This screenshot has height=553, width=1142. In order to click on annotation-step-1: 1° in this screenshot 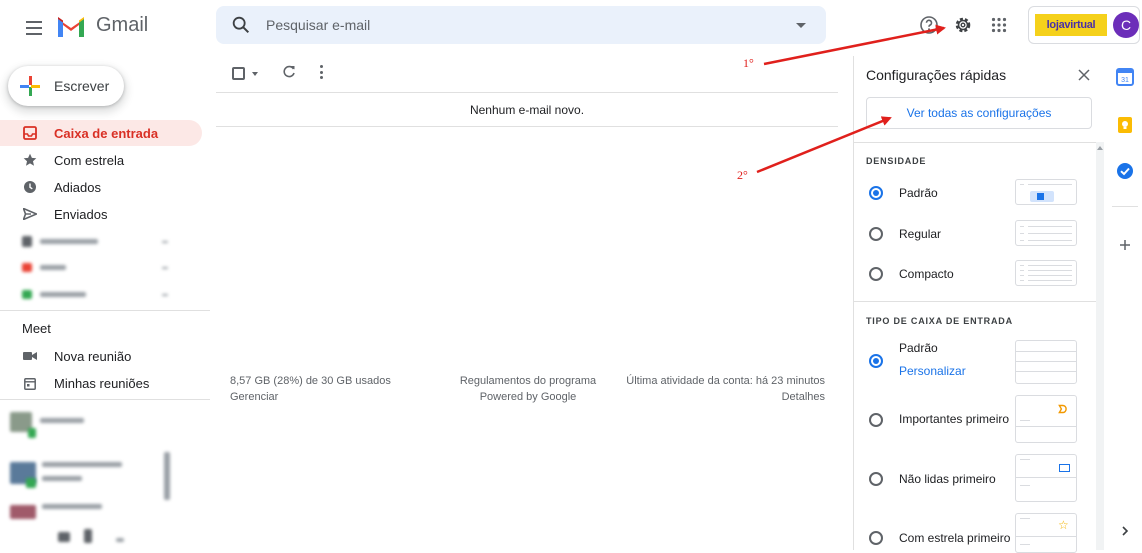, I will do `click(748, 63)`.